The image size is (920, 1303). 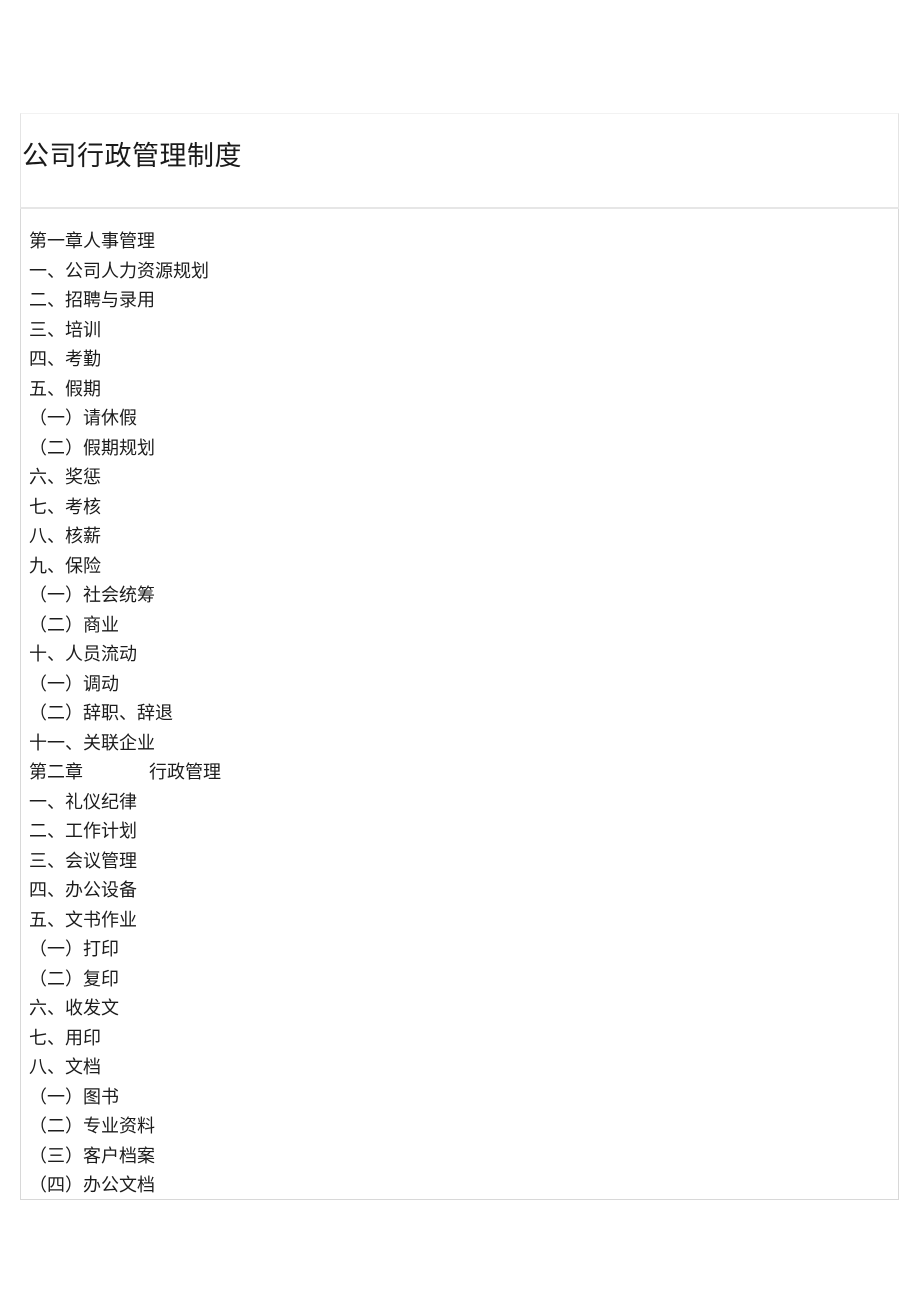 I want to click on toc-line: （一）请休假, so click(x=459, y=419).